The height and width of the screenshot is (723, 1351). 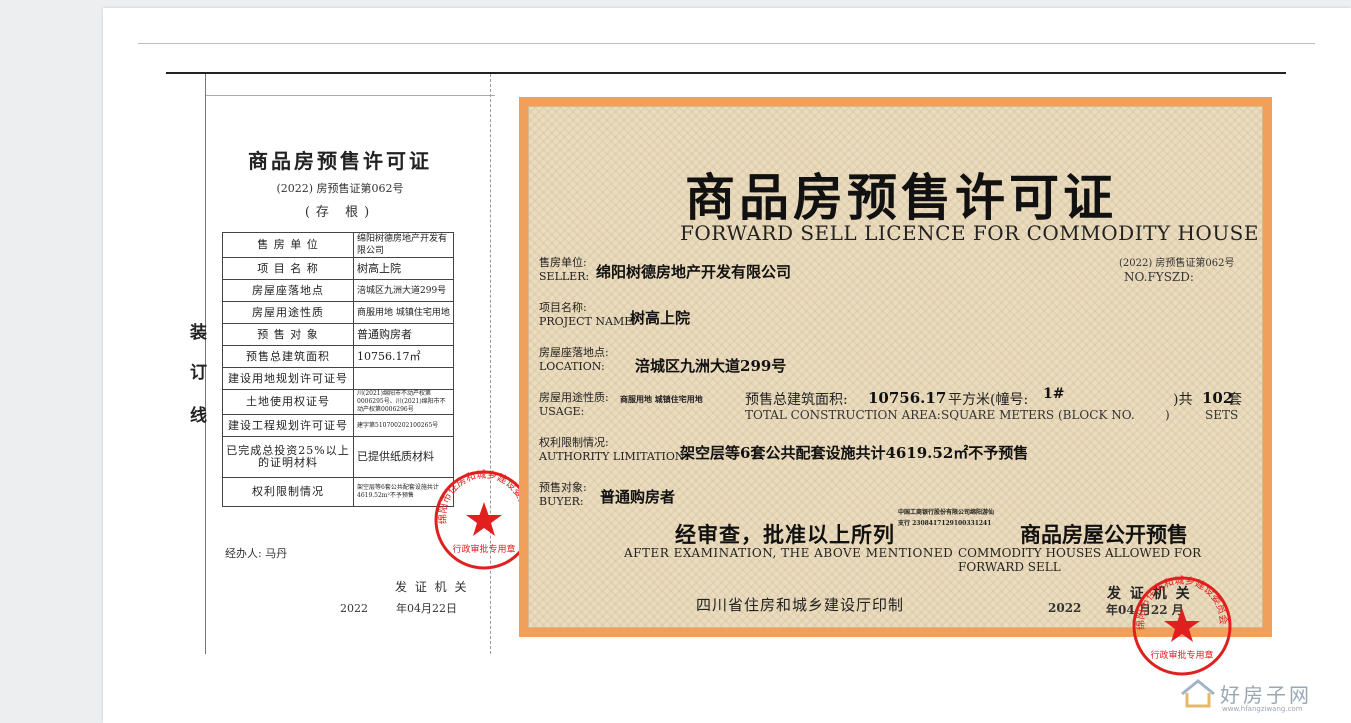 I want to click on sets-label: )共, so click(x=1183, y=400).